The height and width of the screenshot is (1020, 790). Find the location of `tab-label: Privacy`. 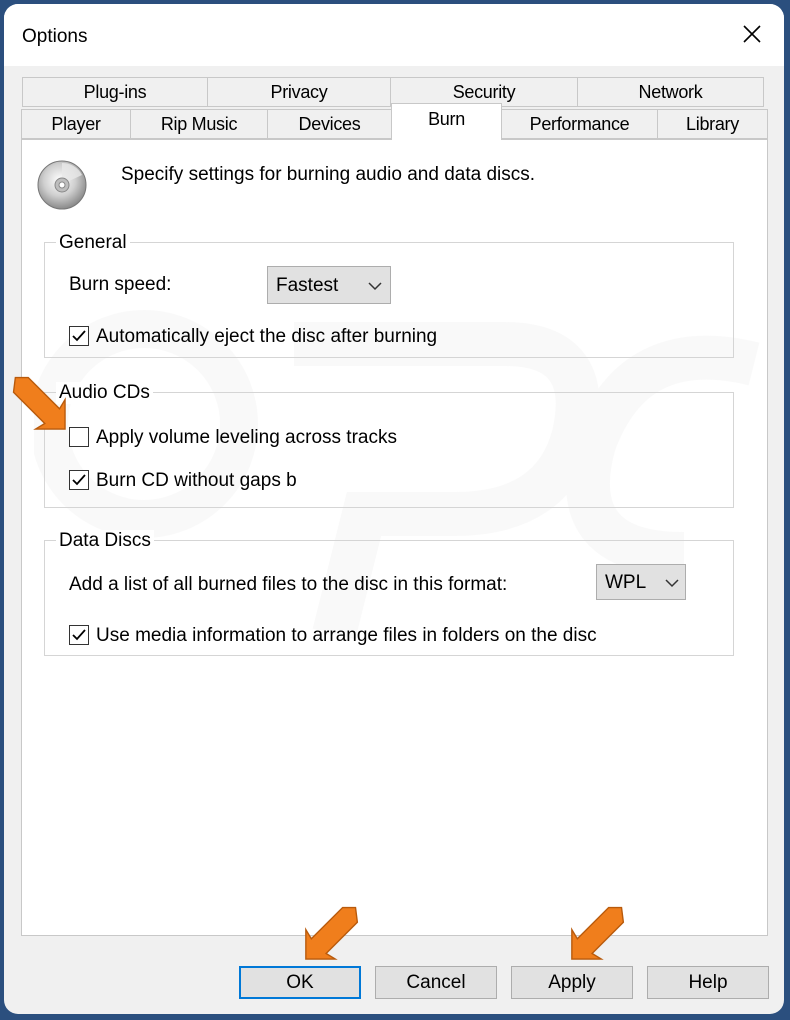

tab-label: Privacy is located at coordinates (299, 92).